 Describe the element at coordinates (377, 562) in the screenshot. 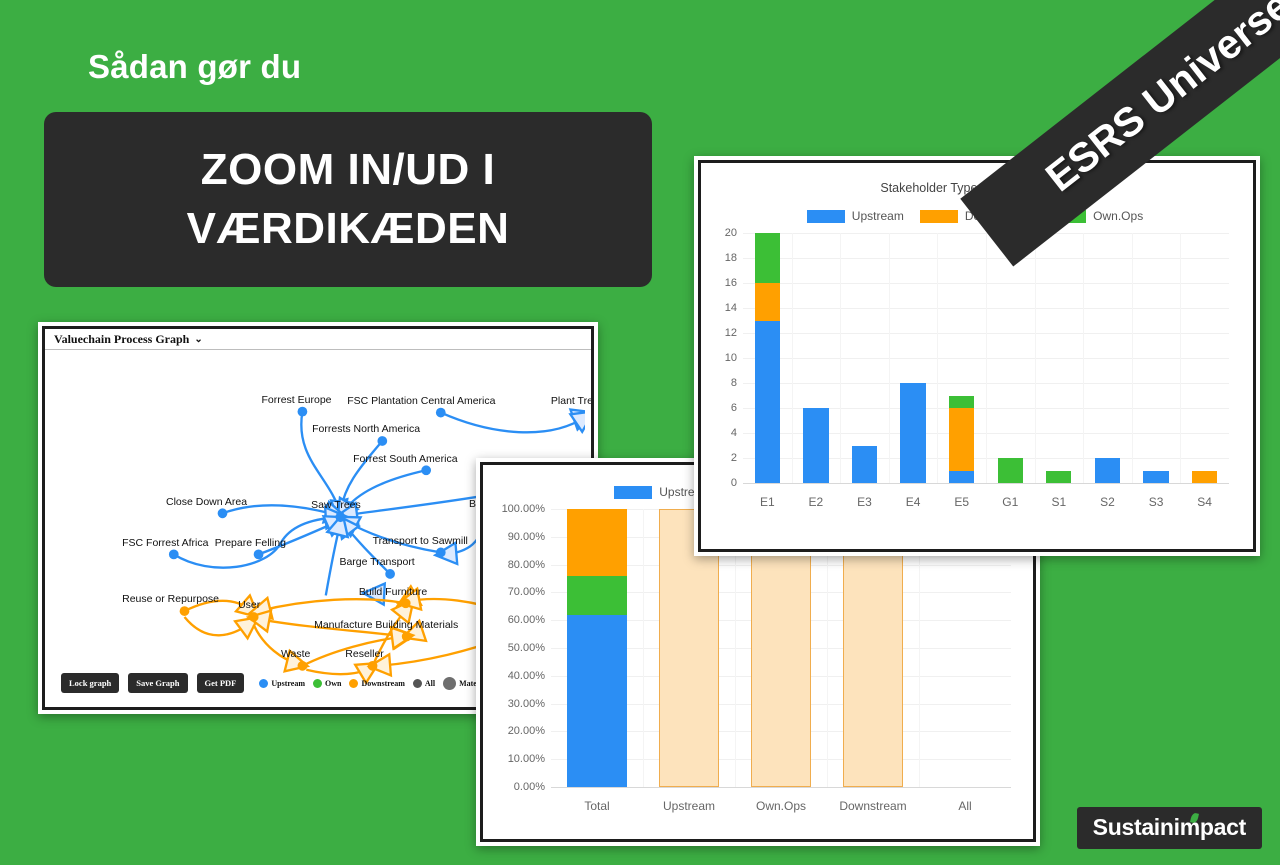

I see `valuechain-node-label-barge_transport: Barge Transport` at that location.